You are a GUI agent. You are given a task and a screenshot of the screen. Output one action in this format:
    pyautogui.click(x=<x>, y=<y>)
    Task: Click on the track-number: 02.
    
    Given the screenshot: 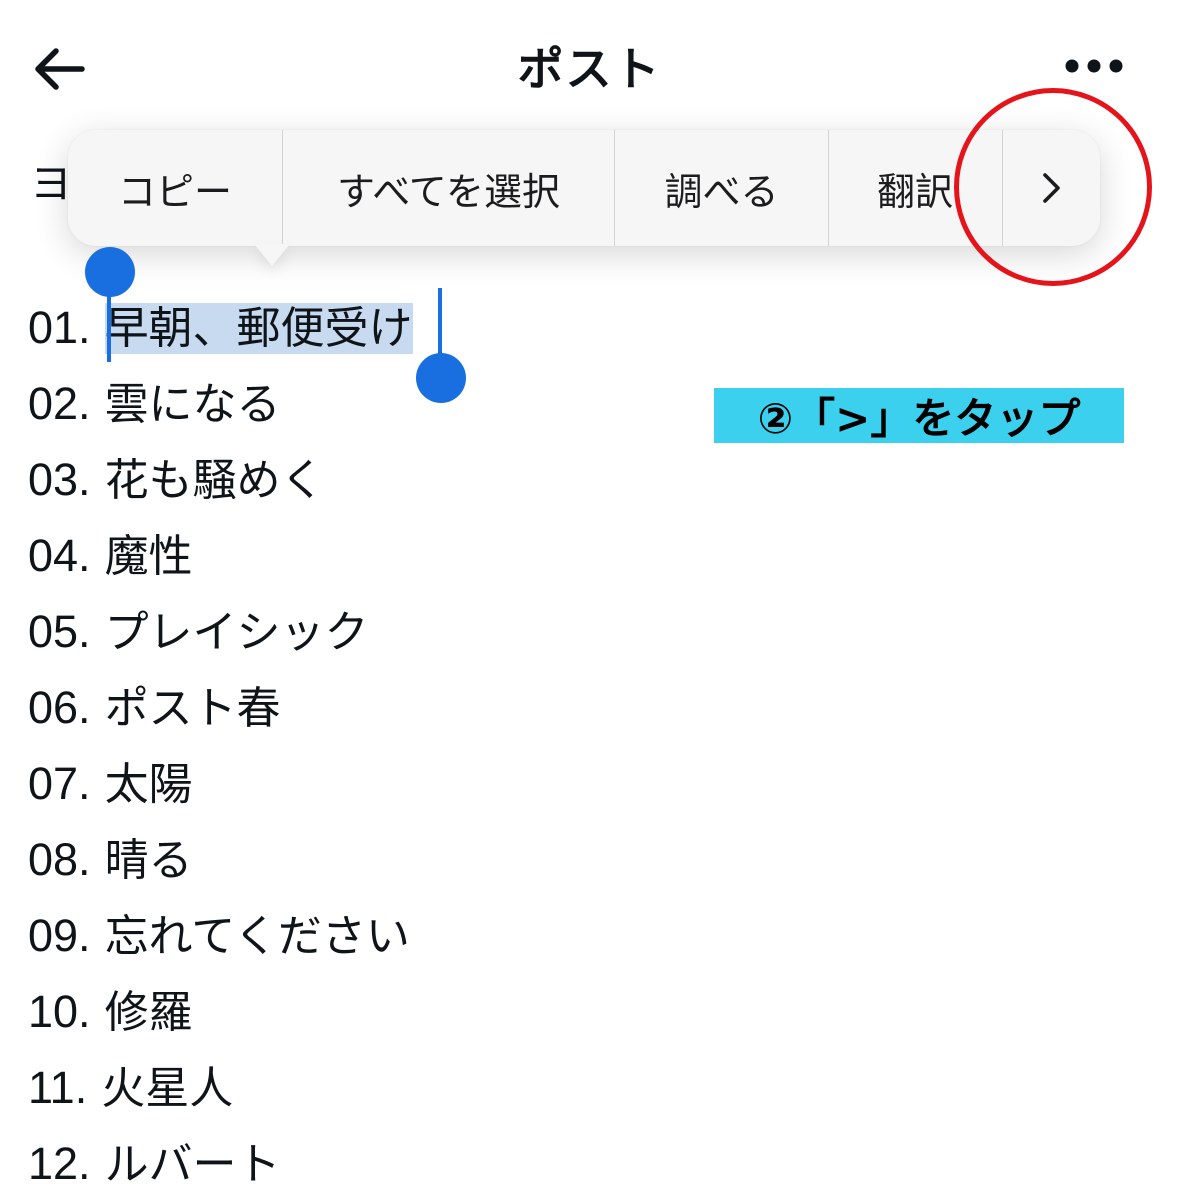 What is the action you would take?
    pyautogui.click(x=59, y=403)
    